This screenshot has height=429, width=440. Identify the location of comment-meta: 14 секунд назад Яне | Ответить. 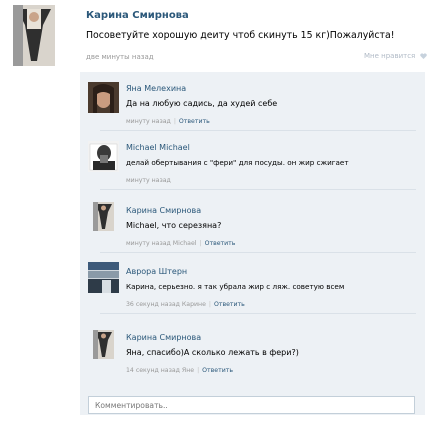
(179, 370).